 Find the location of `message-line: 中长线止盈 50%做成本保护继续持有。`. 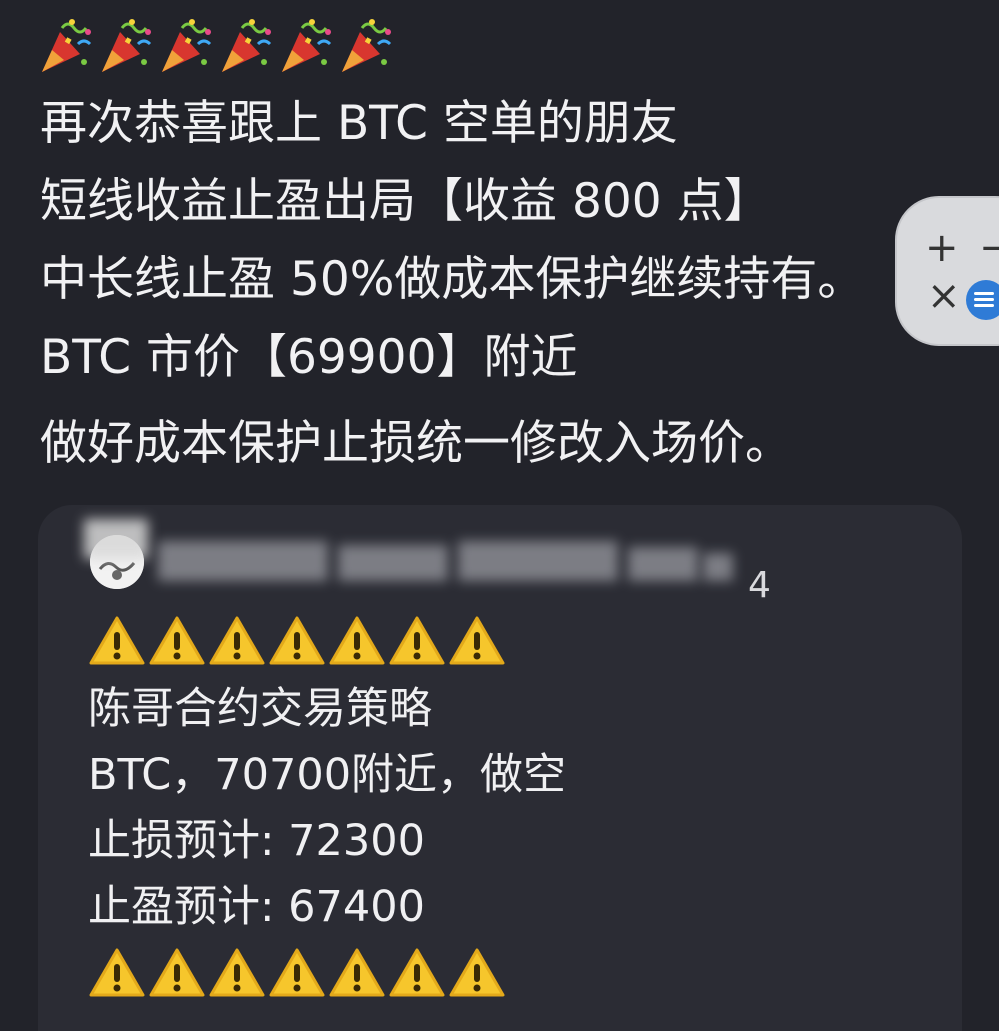

message-line: 中长线止盈 50%做成本保护继续持有。 is located at coordinates (452, 279).